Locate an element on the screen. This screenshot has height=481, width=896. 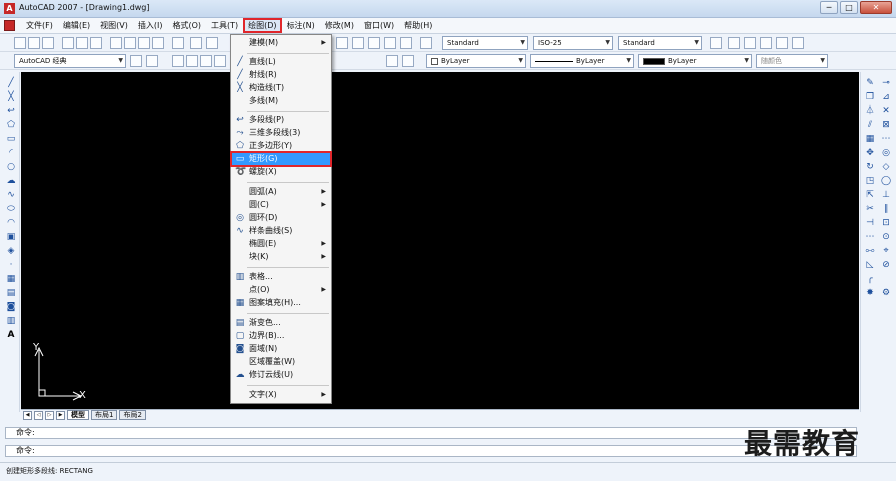
hatch-icon: ▦ is located at coordinates (11, 279).